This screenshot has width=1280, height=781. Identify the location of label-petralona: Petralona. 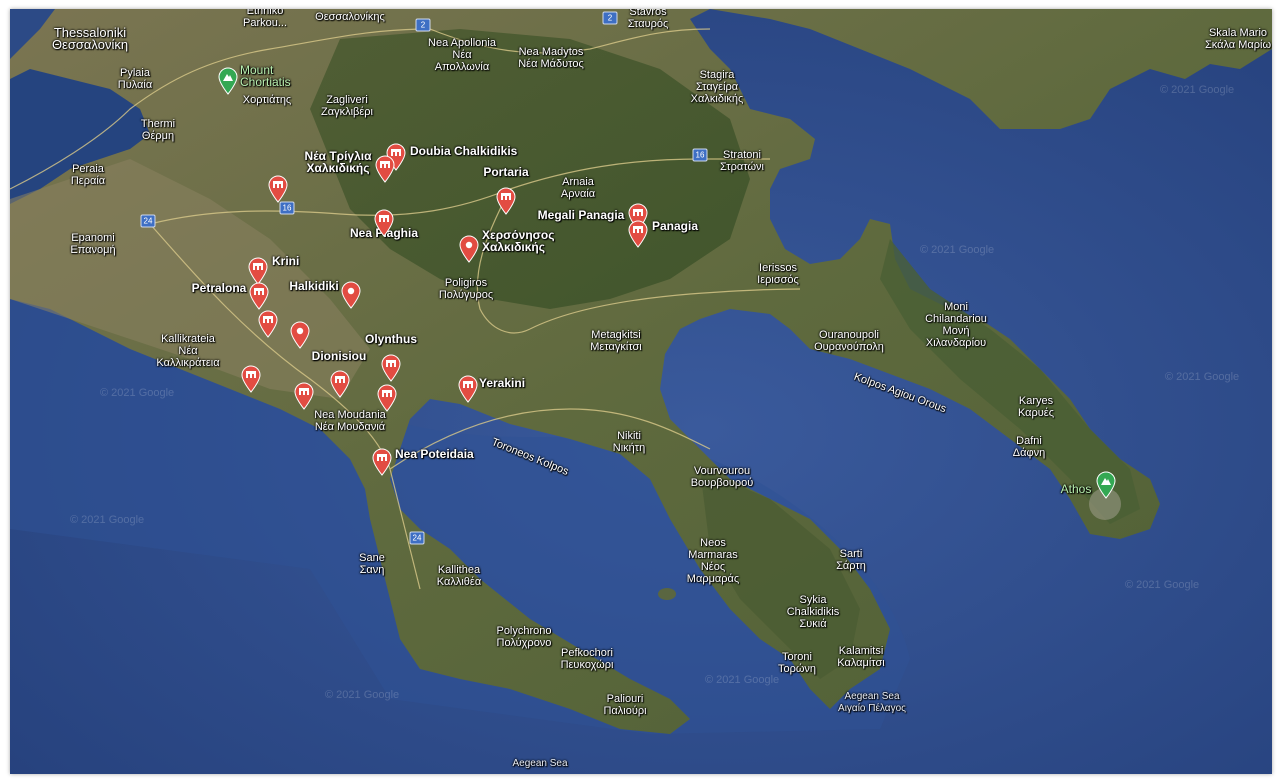
(219, 288).